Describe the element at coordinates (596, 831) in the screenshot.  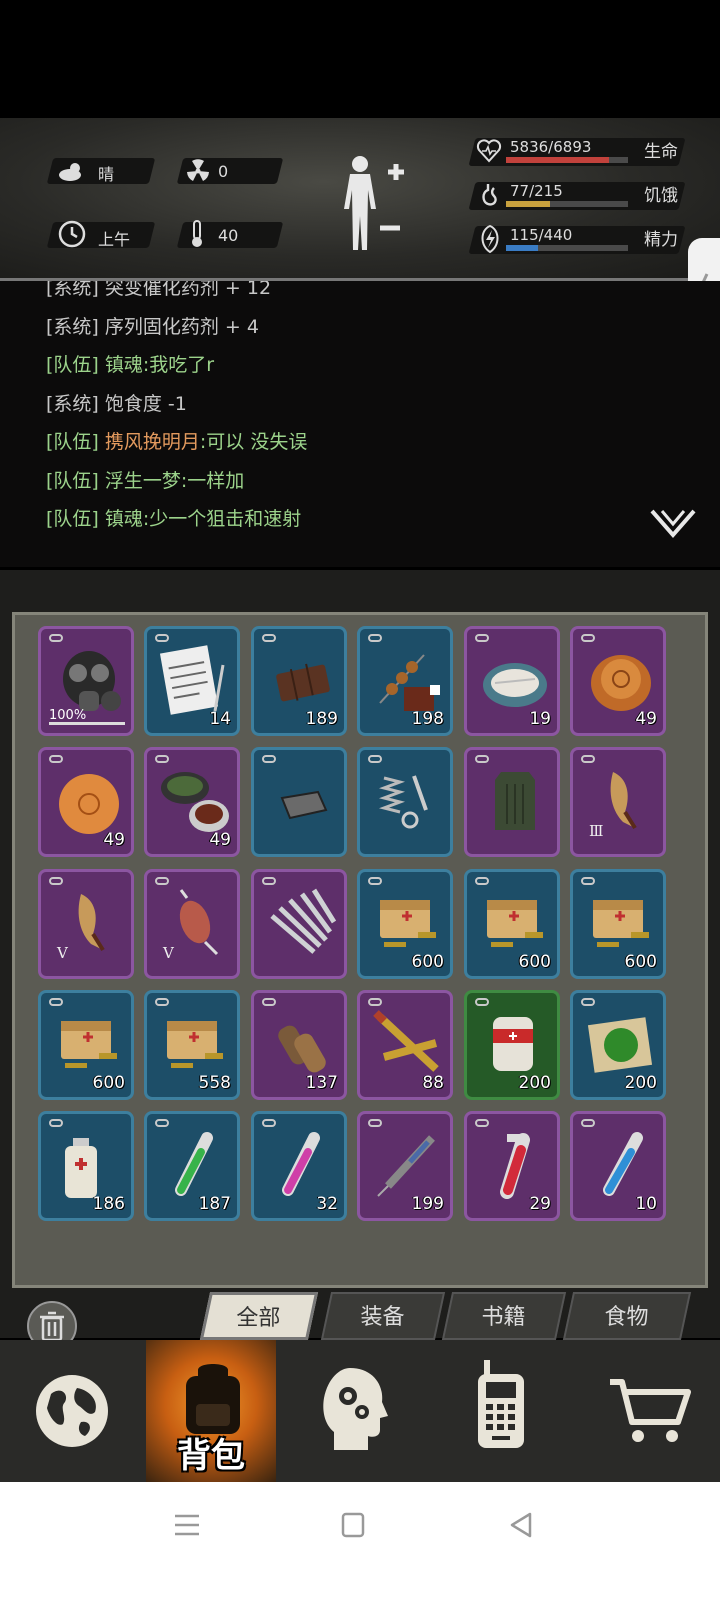
I see `item-tier: Ⅲ` at that location.